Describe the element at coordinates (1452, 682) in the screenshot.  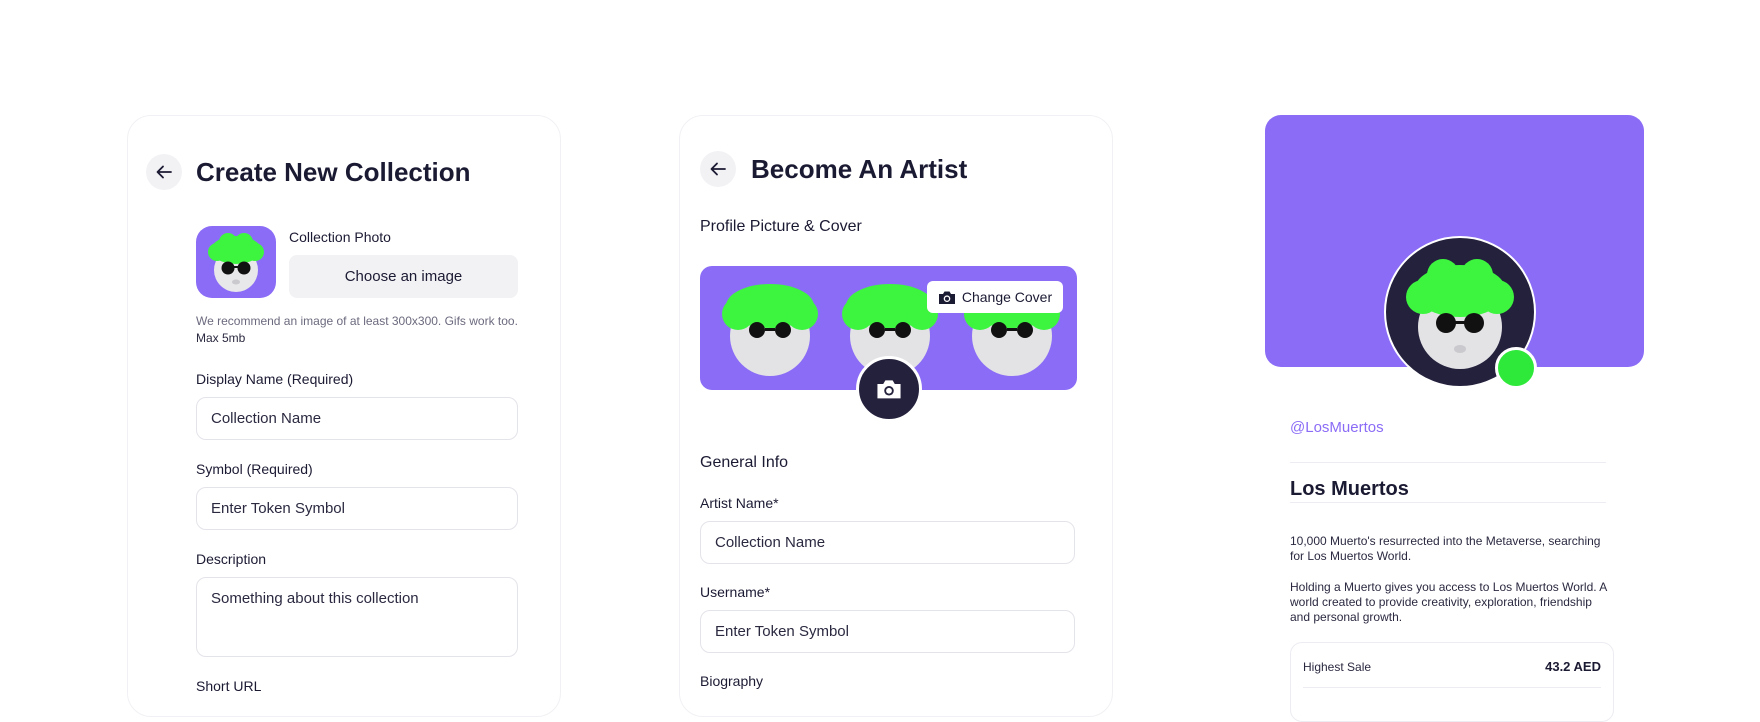
I see `stats-card: Highest Sale 43.2 AED` at that location.